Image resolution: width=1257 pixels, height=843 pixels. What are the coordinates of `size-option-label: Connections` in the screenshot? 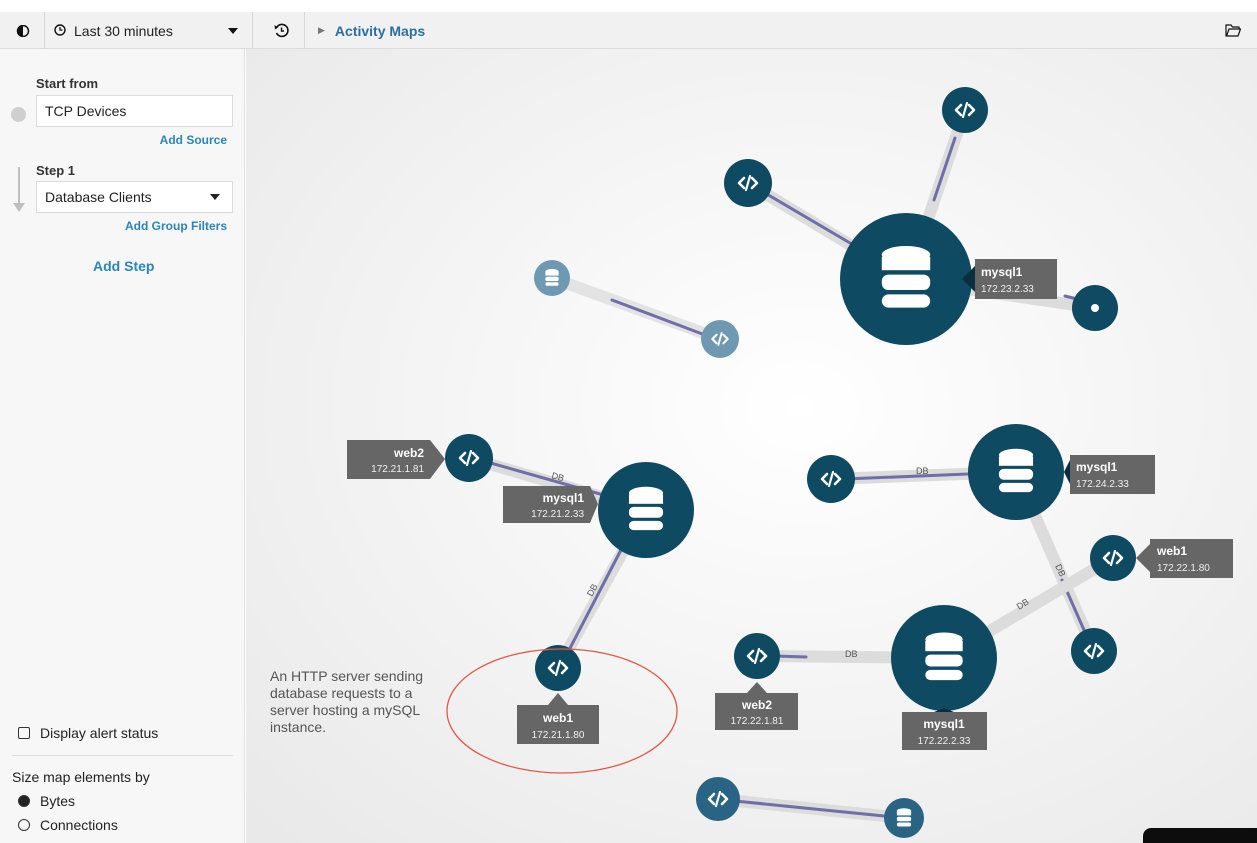 It's located at (79, 825).